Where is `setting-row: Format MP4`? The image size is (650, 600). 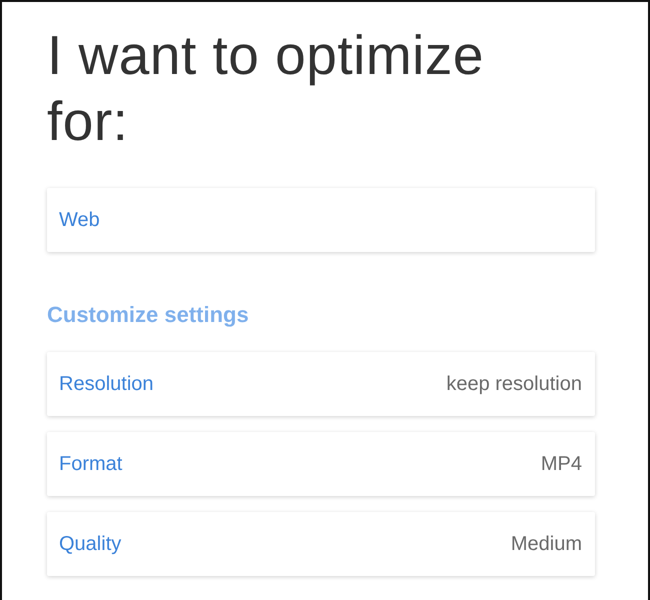 setting-row: Format MP4 is located at coordinates (321, 464).